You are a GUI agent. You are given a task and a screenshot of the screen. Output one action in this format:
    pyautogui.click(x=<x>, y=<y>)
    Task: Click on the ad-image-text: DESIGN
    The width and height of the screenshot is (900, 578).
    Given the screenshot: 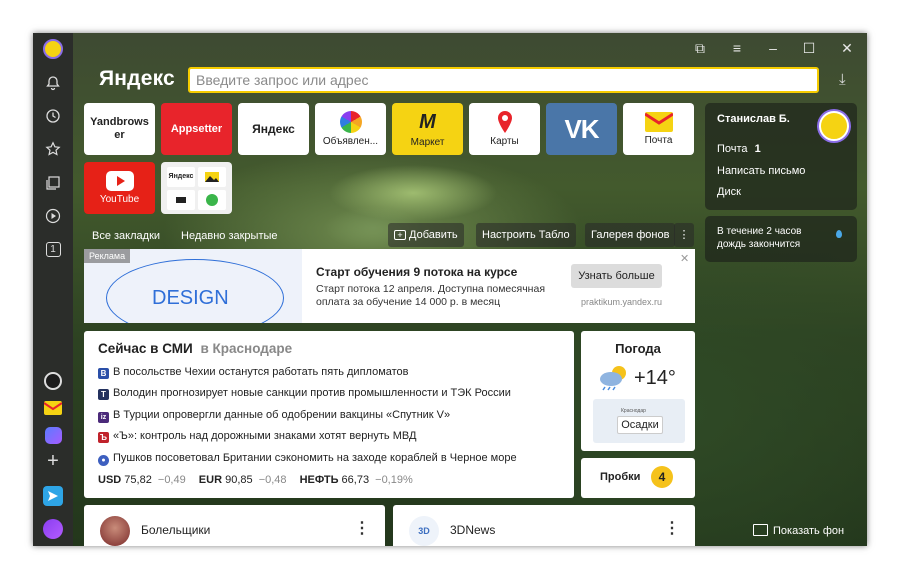 What is the action you would take?
    pyautogui.click(x=190, y=298)
    